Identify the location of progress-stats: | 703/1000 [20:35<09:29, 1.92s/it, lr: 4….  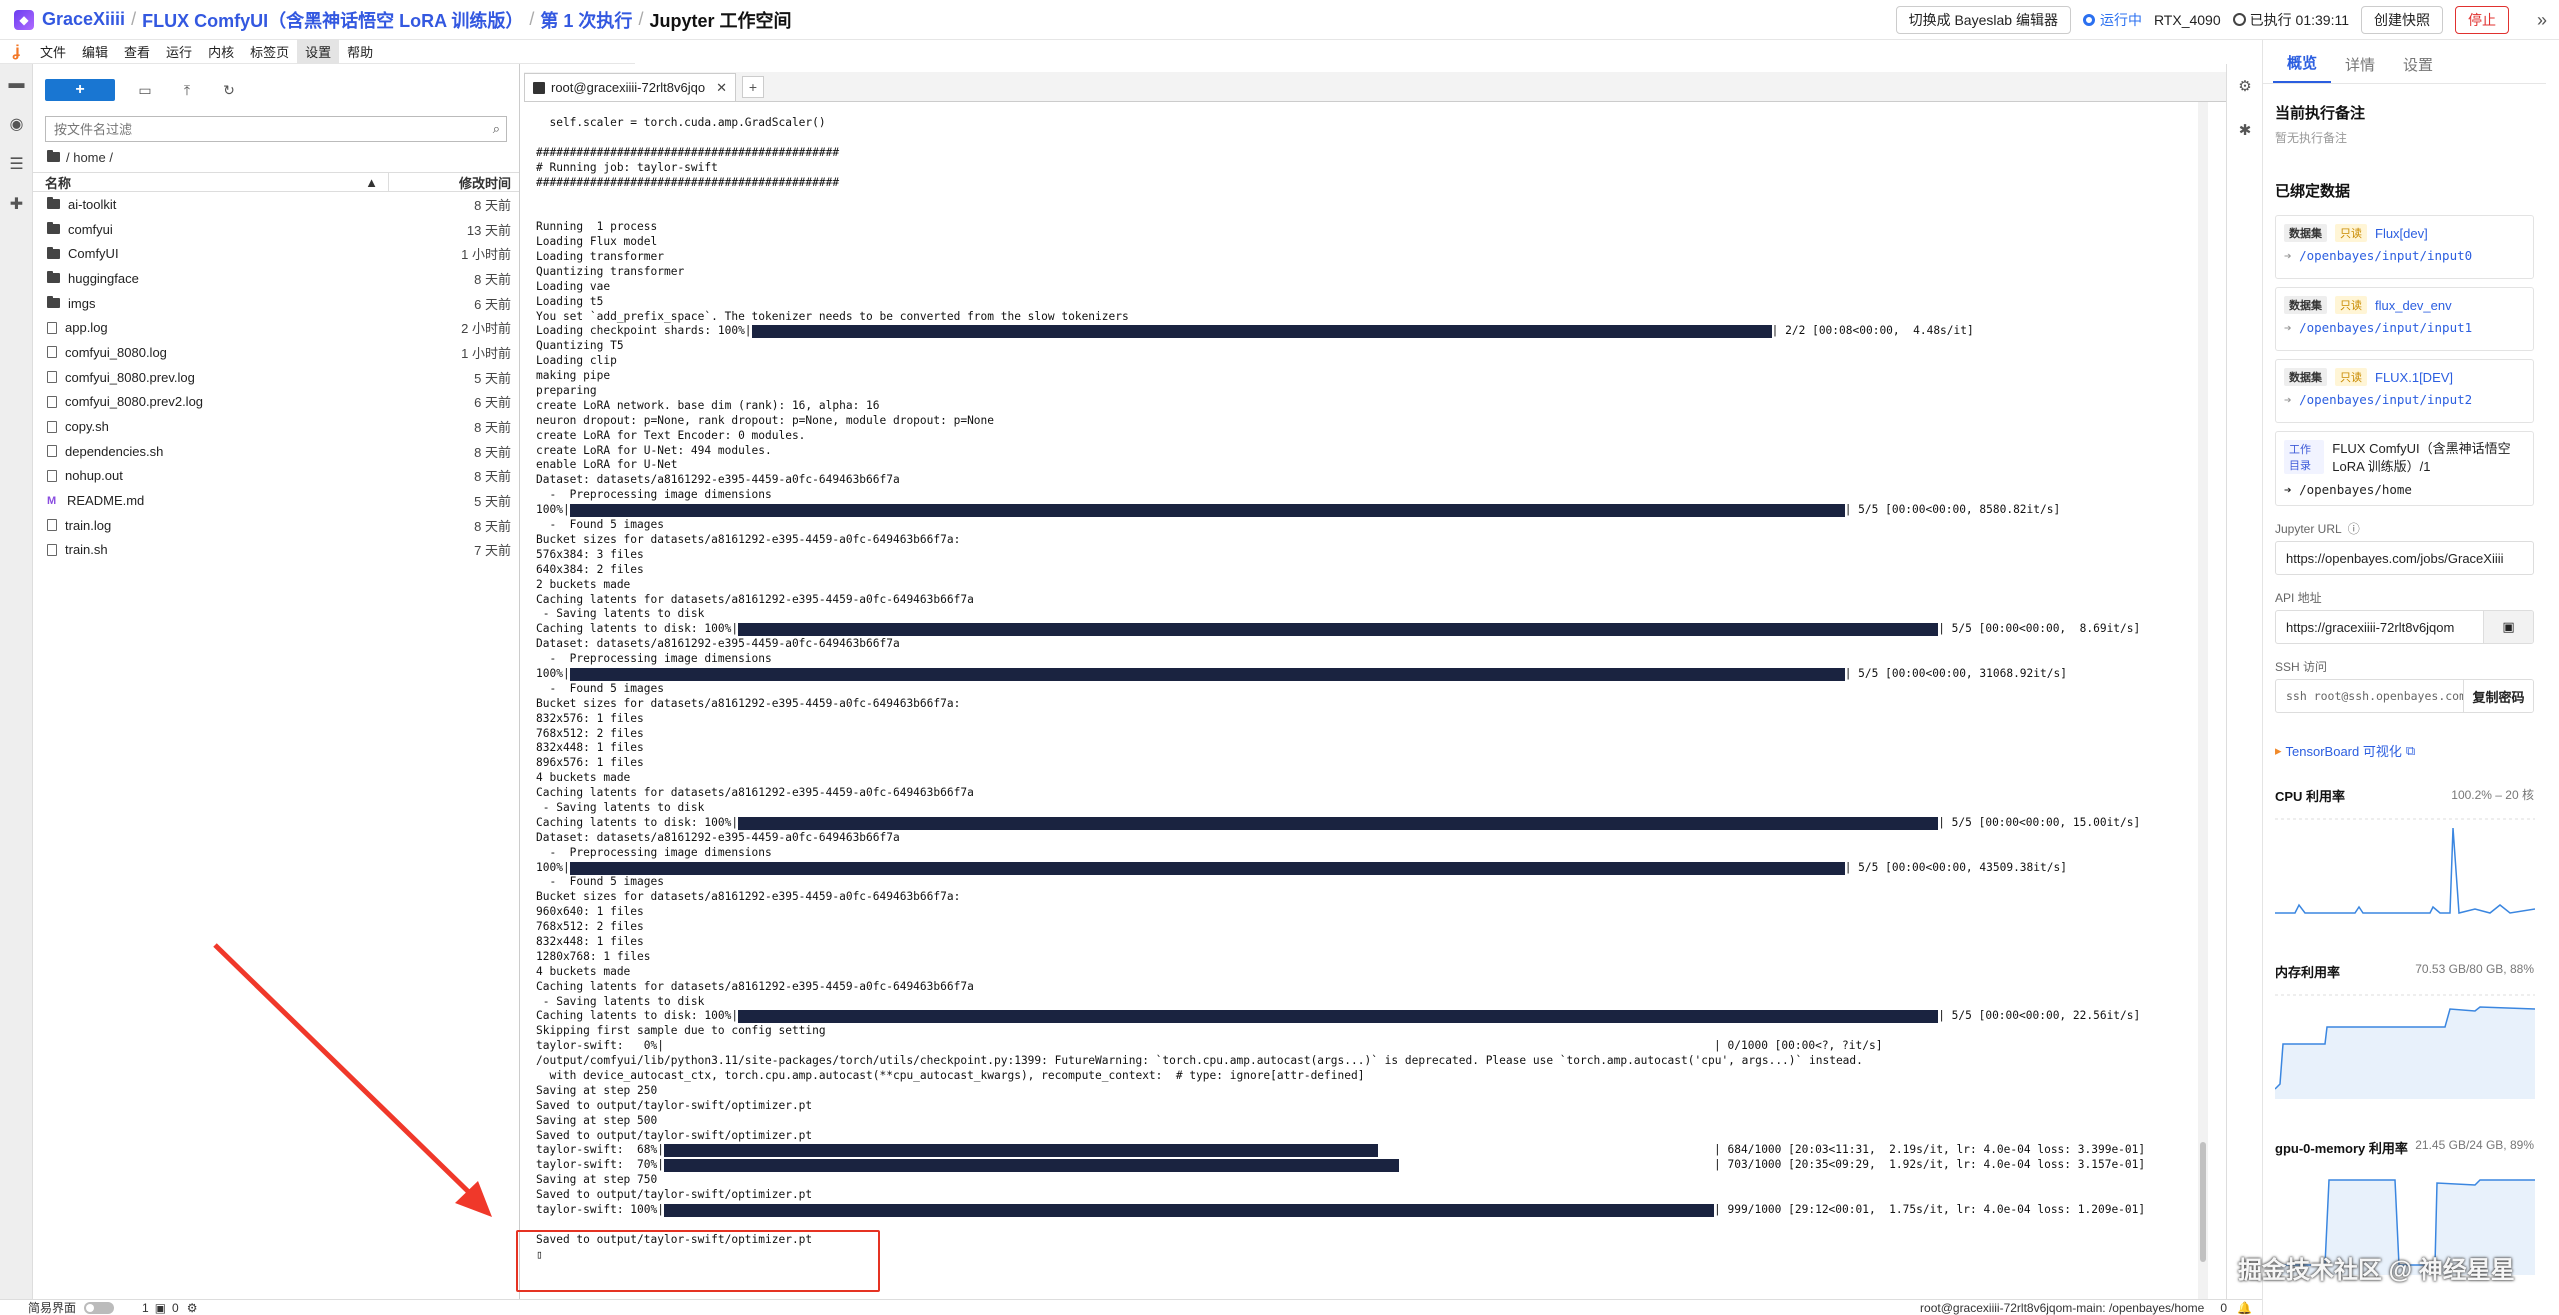
(1930, 1165).